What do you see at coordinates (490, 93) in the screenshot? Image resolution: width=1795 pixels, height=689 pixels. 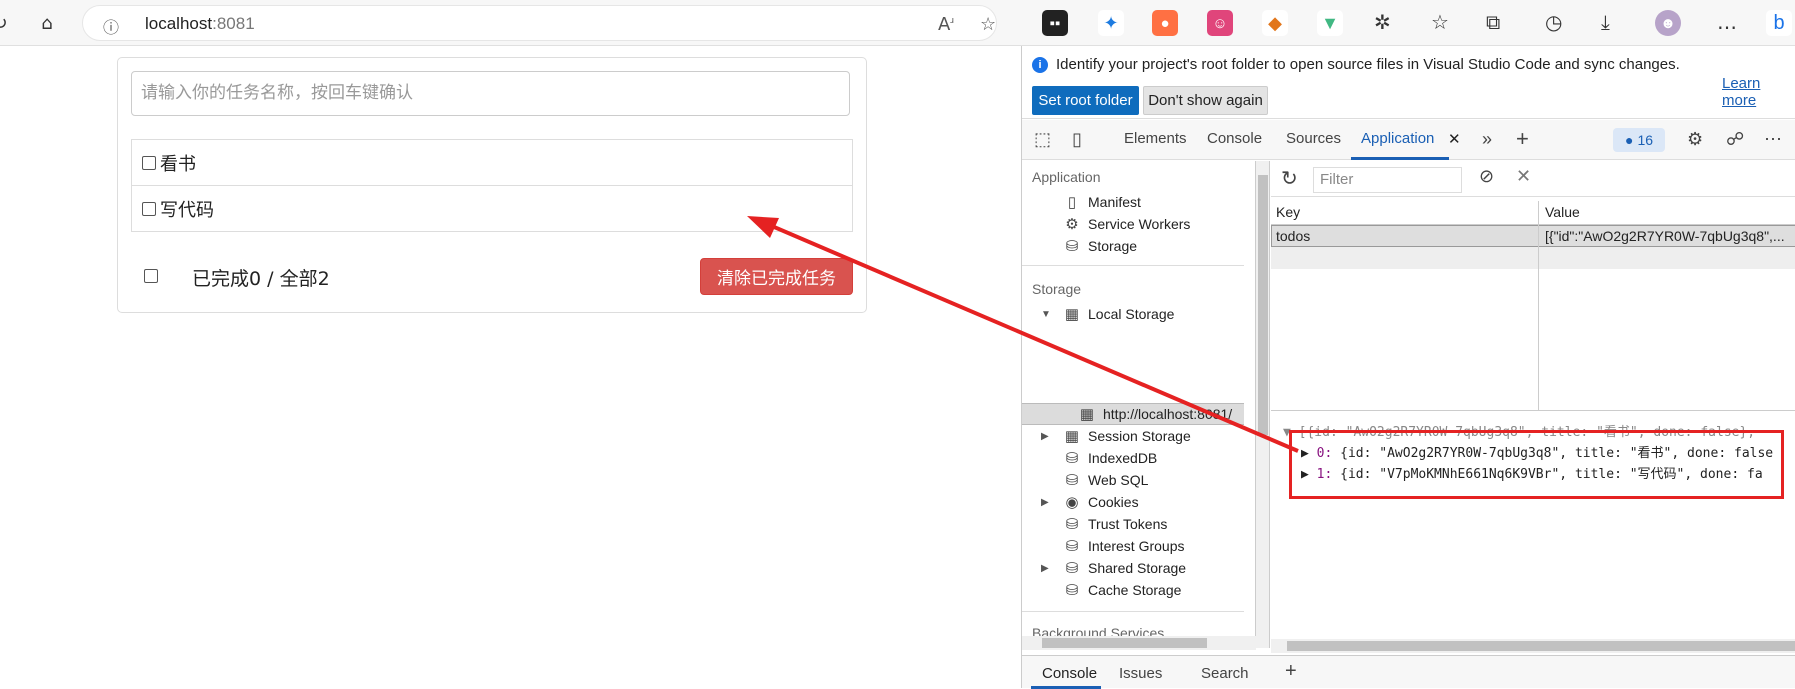 I see `task-input: 请输入你的任务名称，按回车键确认` at bounding box center [490, 93].